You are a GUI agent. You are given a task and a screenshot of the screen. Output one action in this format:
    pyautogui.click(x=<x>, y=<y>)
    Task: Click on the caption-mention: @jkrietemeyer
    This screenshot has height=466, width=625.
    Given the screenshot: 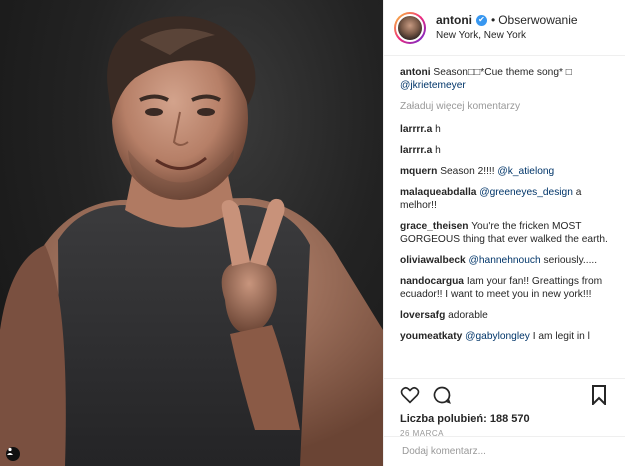 What is the action you would take?
    pyautogui.click(x=433, y=85)
    